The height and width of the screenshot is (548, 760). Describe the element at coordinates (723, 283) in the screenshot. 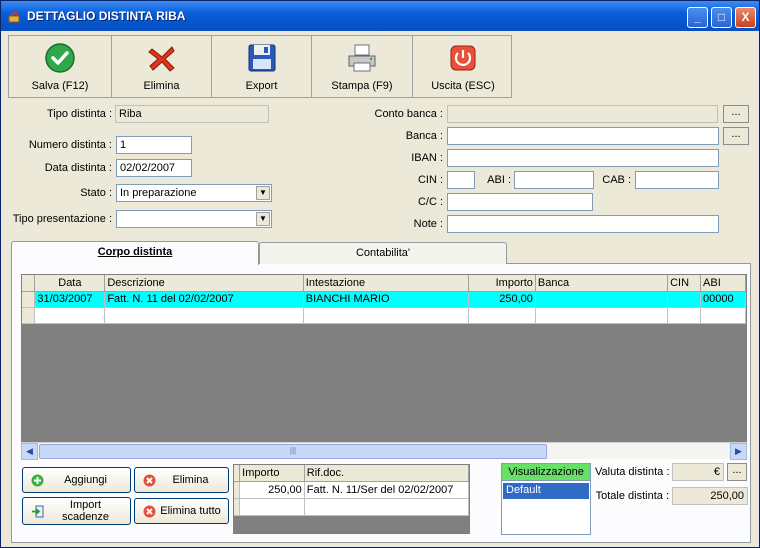

I see `col-header-abi: ABI` at that location.